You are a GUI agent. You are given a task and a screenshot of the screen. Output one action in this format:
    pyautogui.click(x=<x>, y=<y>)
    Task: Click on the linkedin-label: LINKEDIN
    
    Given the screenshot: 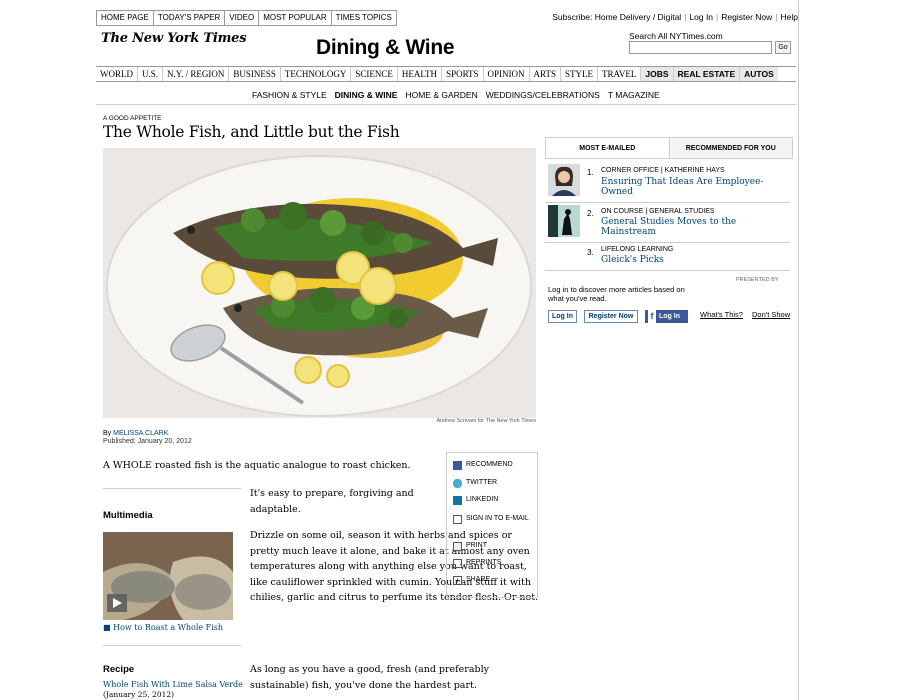 What is the action you would take?
    pyautogui.click(x=482, y=499)
    